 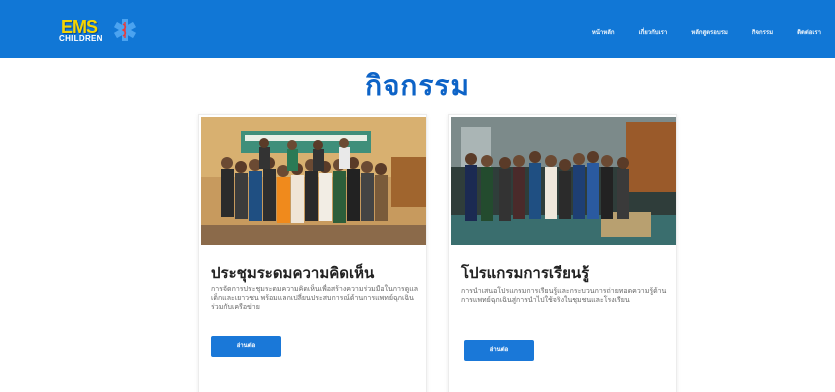 I want to click on nav-contact: ติดต่อเรา, so click(x=809, y=32).